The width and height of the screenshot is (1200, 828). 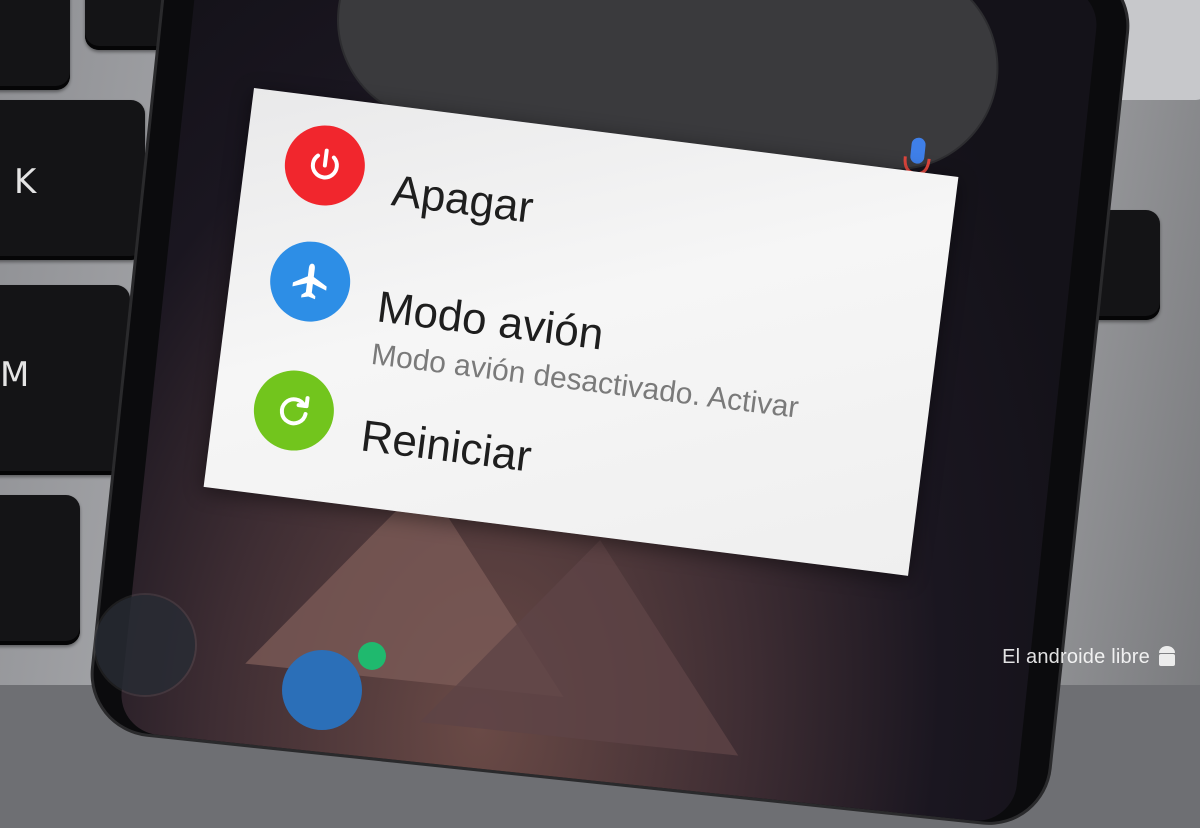 I want to click on restart-icon, so click(x=294, y=411).